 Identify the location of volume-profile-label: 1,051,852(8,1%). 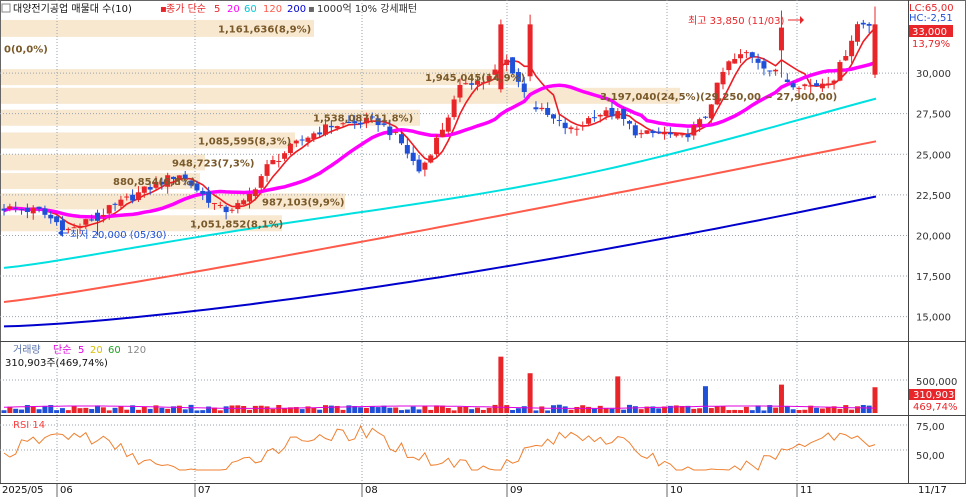
(236, 224).